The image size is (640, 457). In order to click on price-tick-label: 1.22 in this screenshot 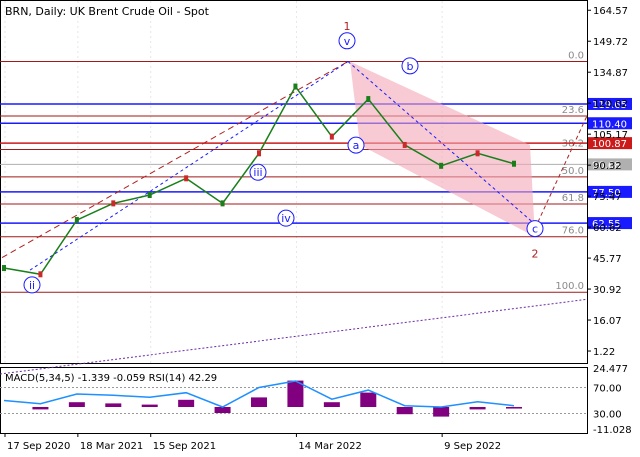, I will do `click(604, 352)`.